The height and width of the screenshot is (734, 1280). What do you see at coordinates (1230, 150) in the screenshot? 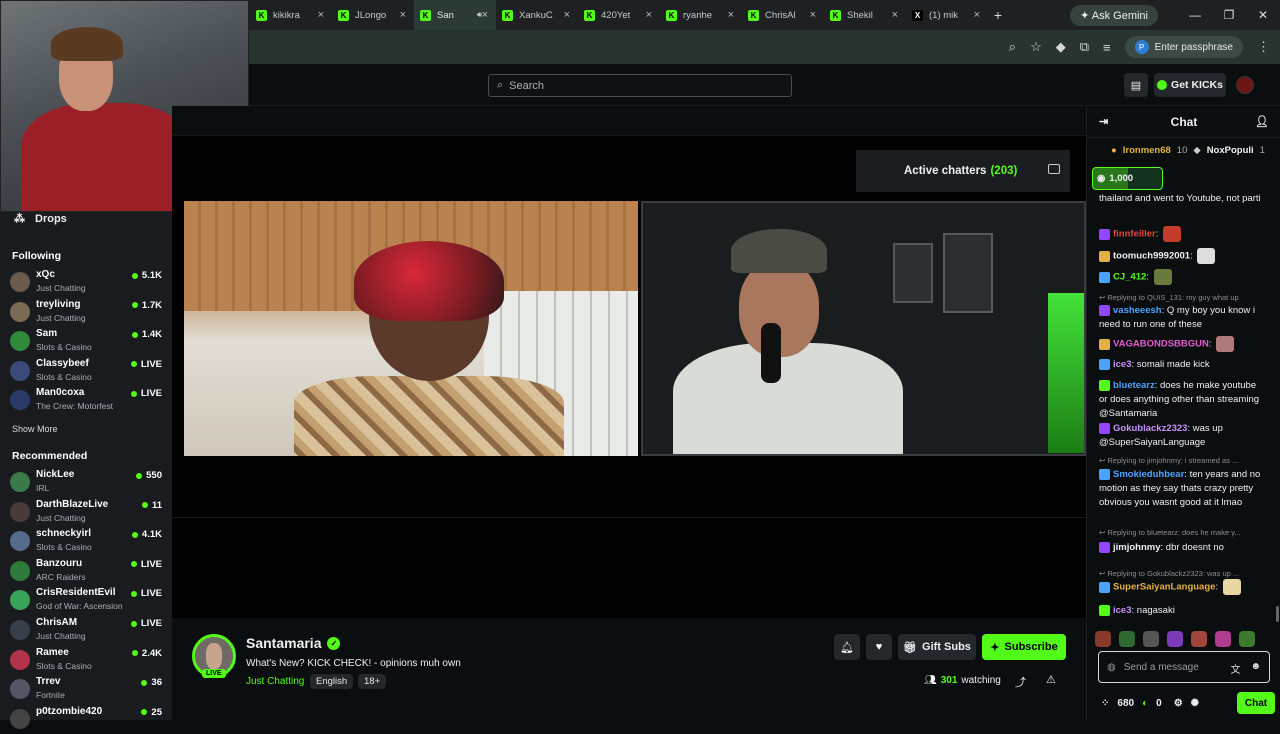
I see `second-gifter-name: NoxPopuli` at bounding box center [1230, 150].